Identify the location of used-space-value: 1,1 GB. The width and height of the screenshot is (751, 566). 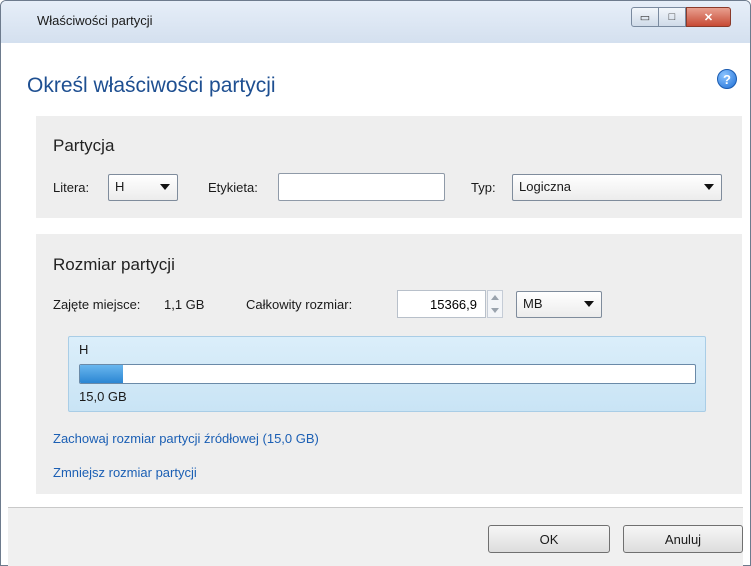
(184, 304).